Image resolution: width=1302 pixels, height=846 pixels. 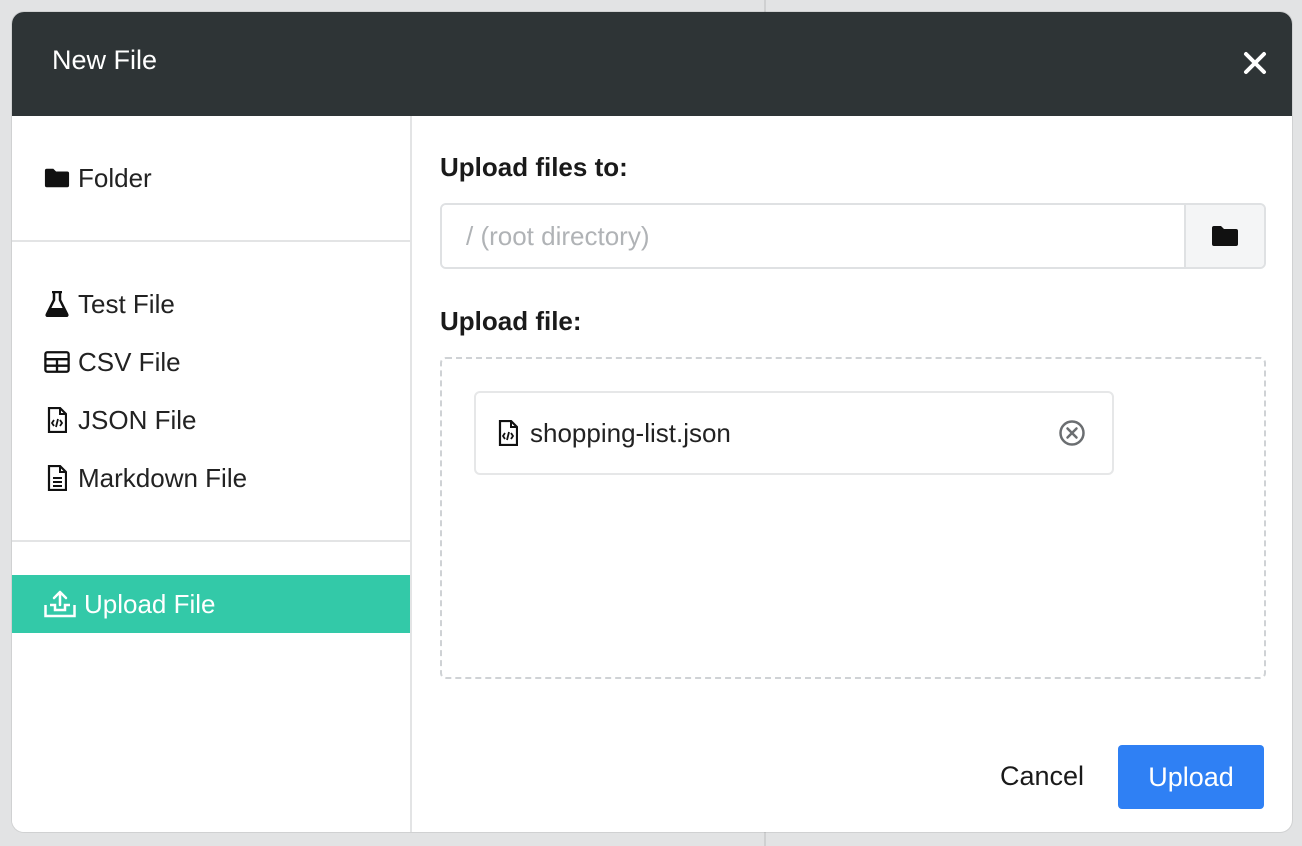 I want to click on uploaded-file-item: shopping-list.json, so click(x=794, y=433).